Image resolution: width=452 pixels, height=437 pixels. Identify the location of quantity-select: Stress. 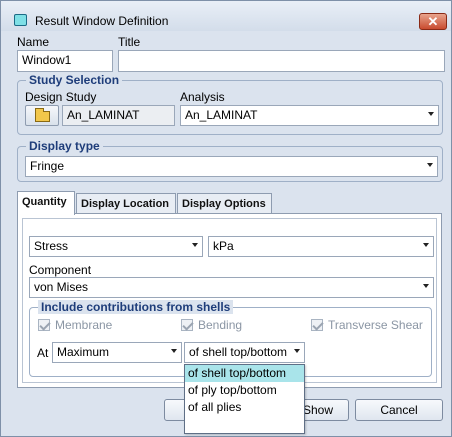
(116, 246).